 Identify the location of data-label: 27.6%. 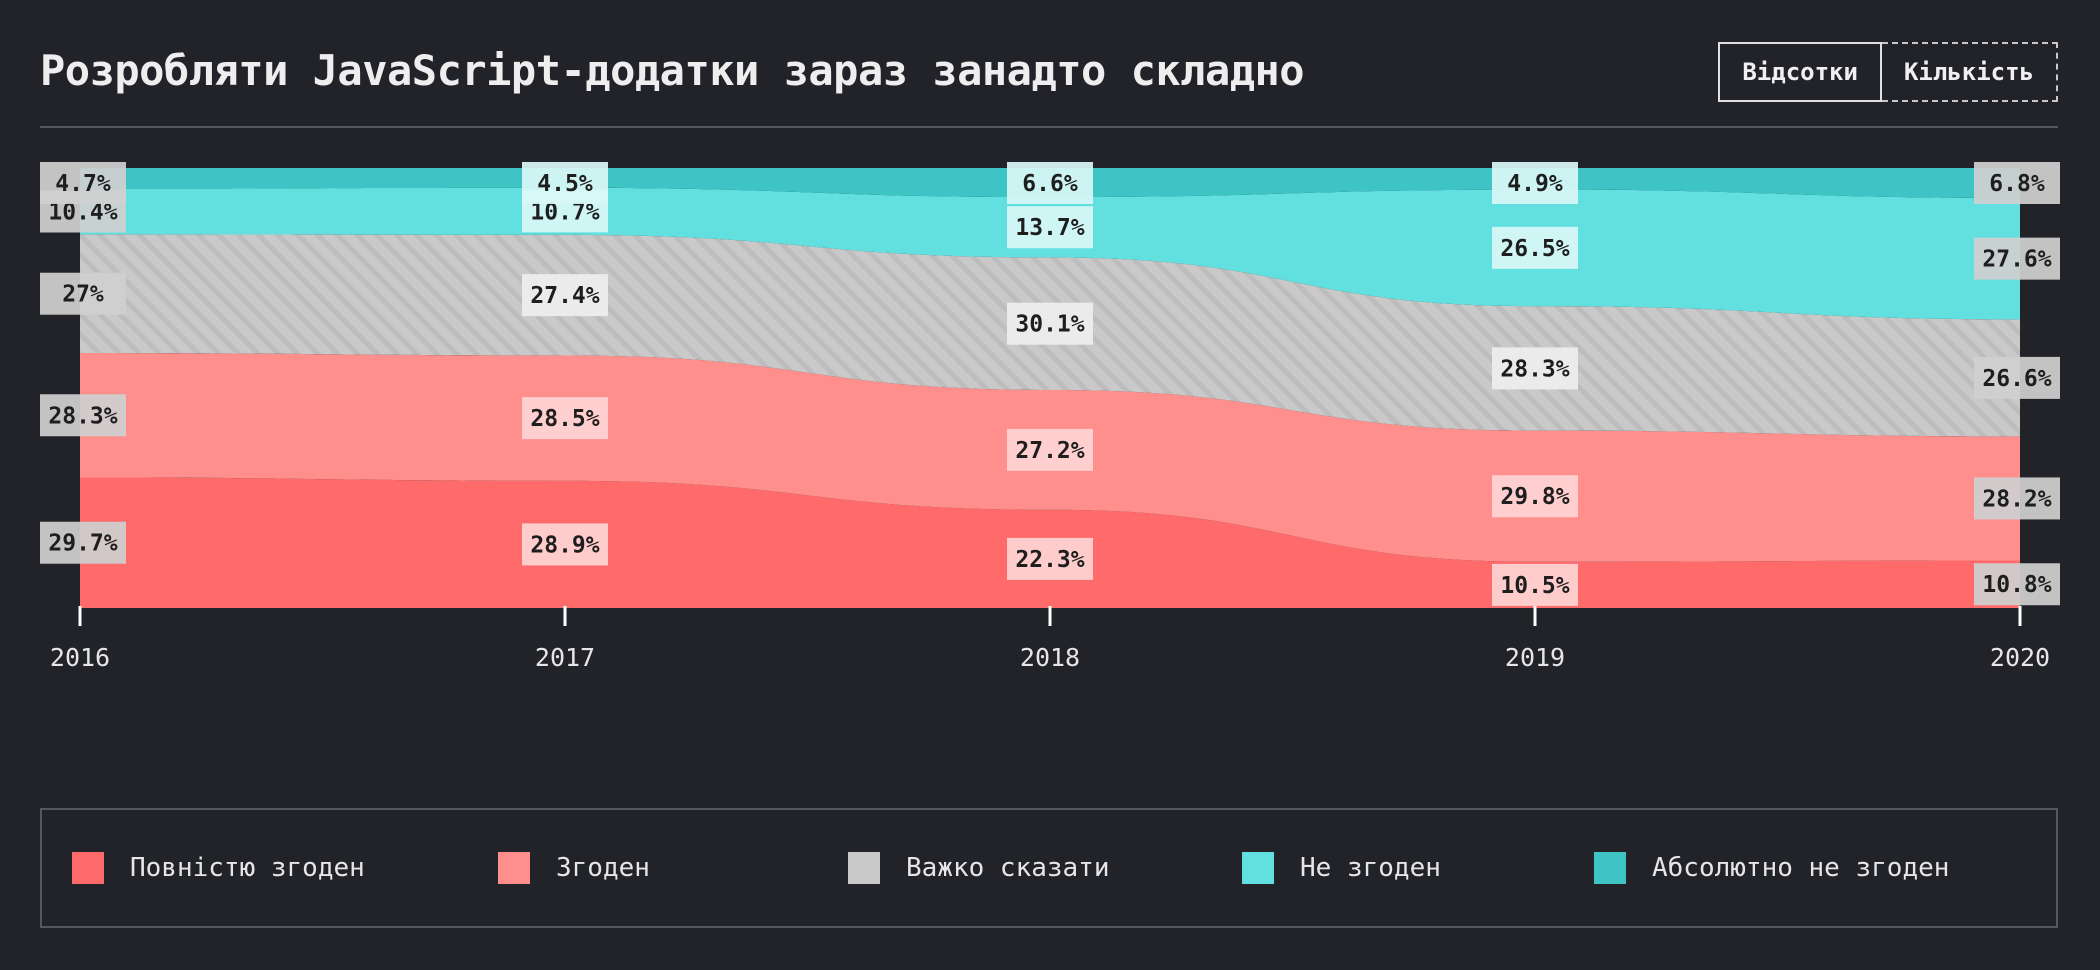
(2017, 258).